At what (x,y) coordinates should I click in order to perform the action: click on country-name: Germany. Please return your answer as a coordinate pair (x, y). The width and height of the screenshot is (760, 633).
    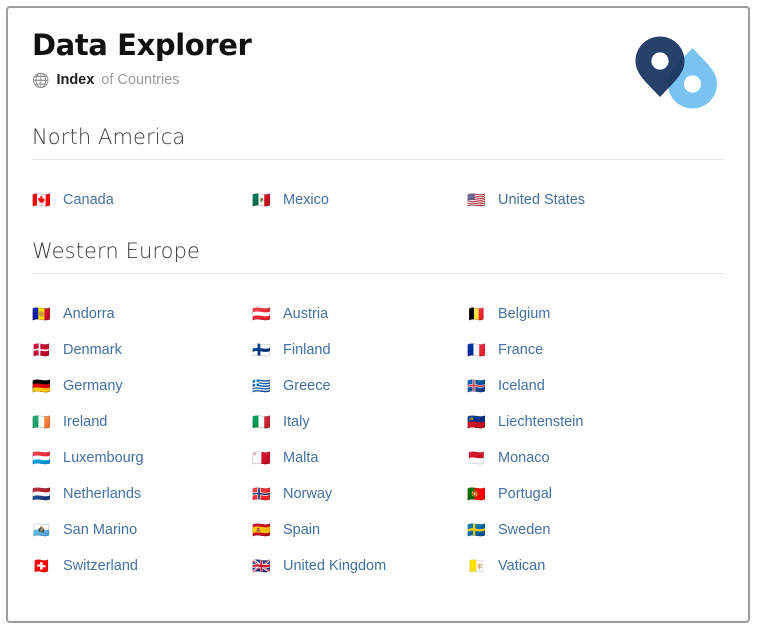
    Looking at the image, I should click on (93, 386).